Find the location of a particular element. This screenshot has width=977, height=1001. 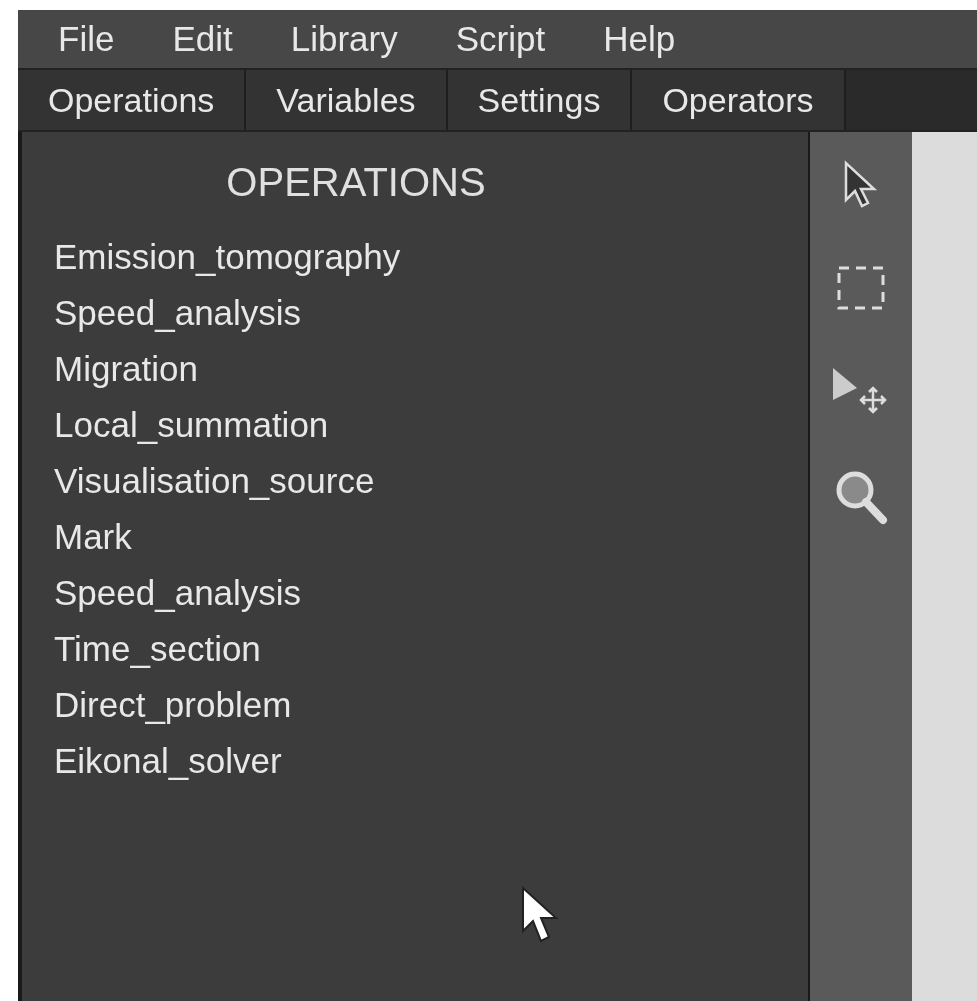

tab: Settings is located at coordinates (540, 100).